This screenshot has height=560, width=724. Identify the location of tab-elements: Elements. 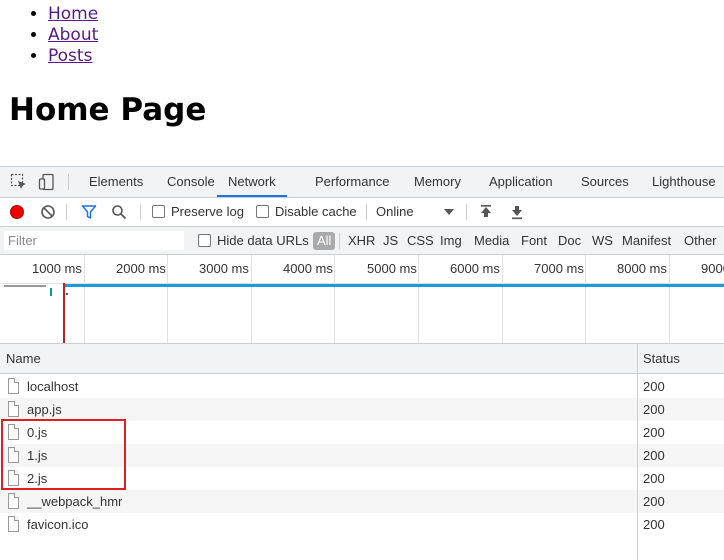
(116, 182).